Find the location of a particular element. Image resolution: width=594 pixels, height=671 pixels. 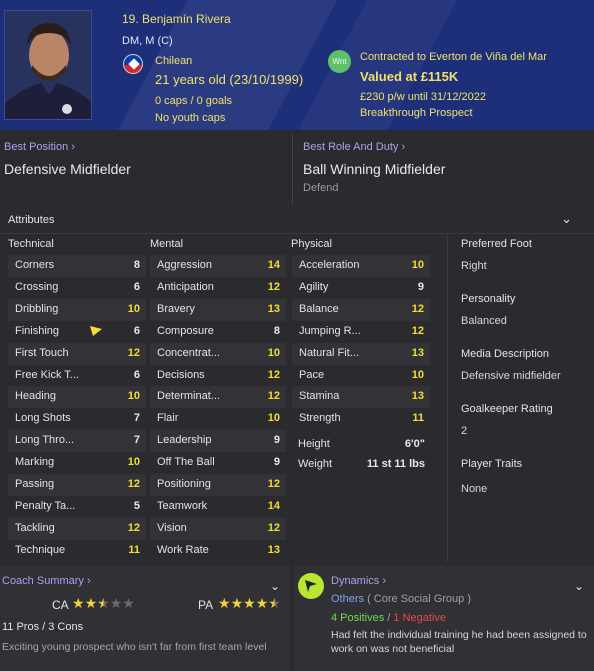

attribute-row: Work Rate 13 is located at coordinates (218, 551).